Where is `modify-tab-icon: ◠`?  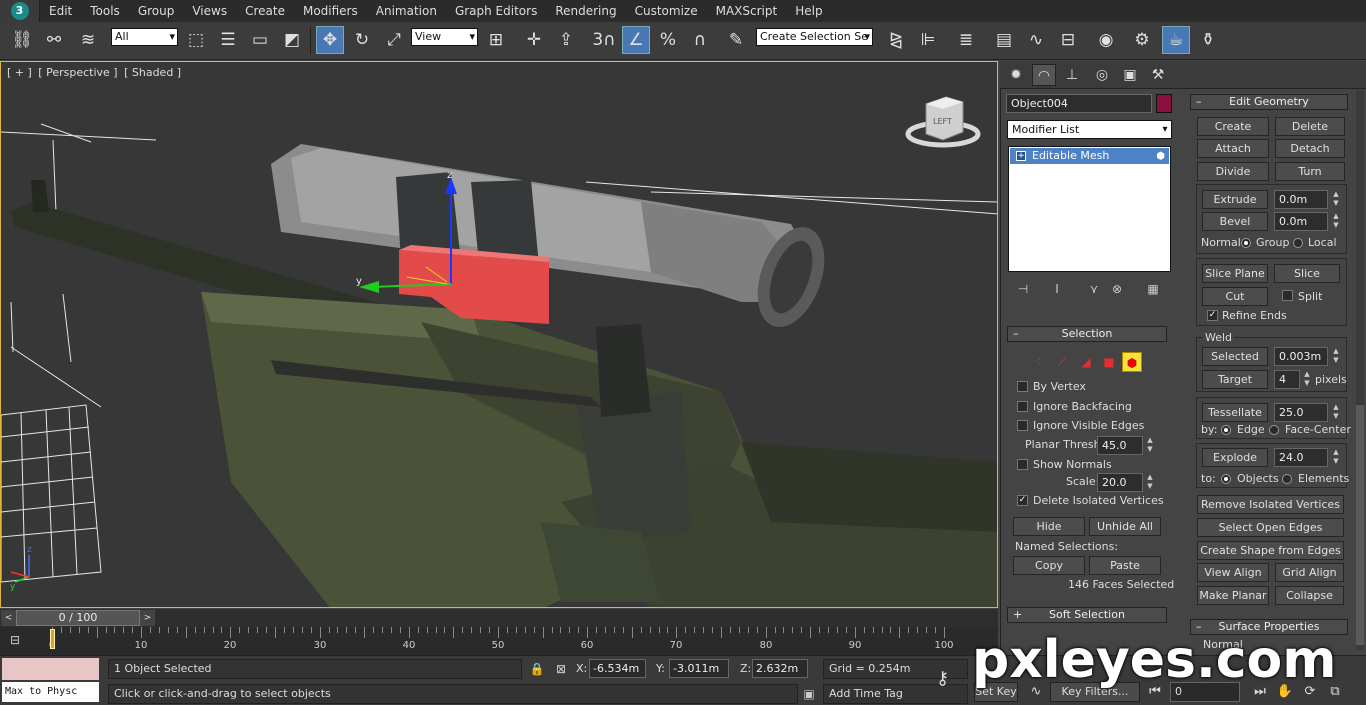
modify-tab-icon: ◠ is located at coordinates (1044, 75).